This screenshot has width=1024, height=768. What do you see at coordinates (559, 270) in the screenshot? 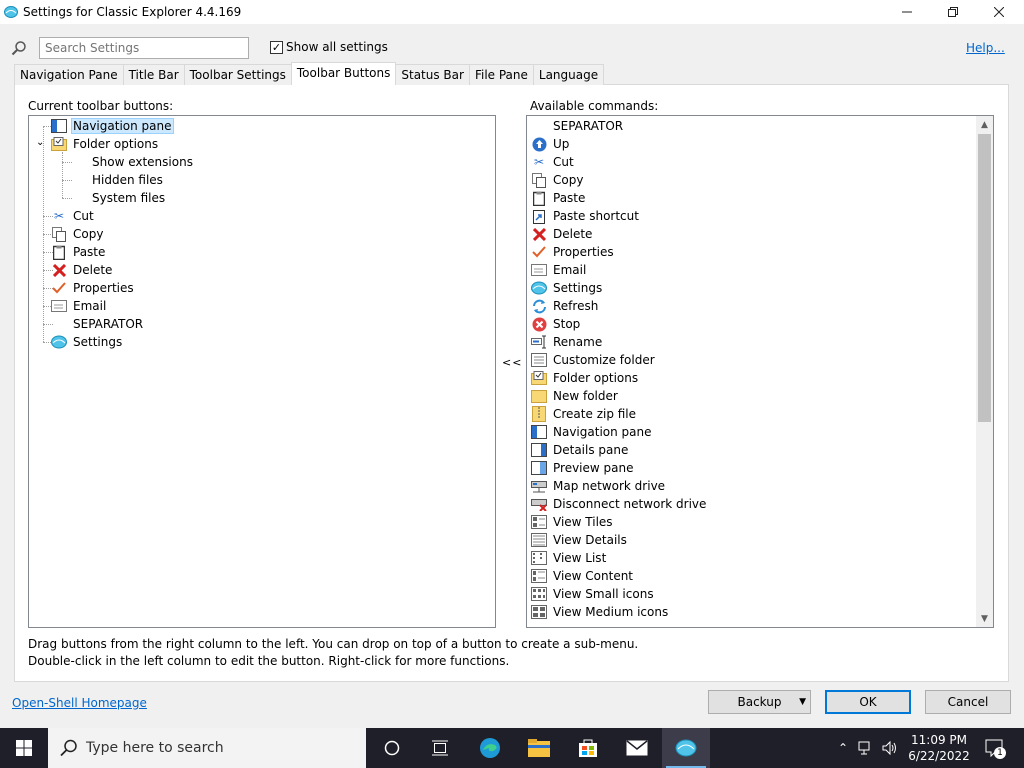
I see `command-item: Email` at bounding box center [559, 270].